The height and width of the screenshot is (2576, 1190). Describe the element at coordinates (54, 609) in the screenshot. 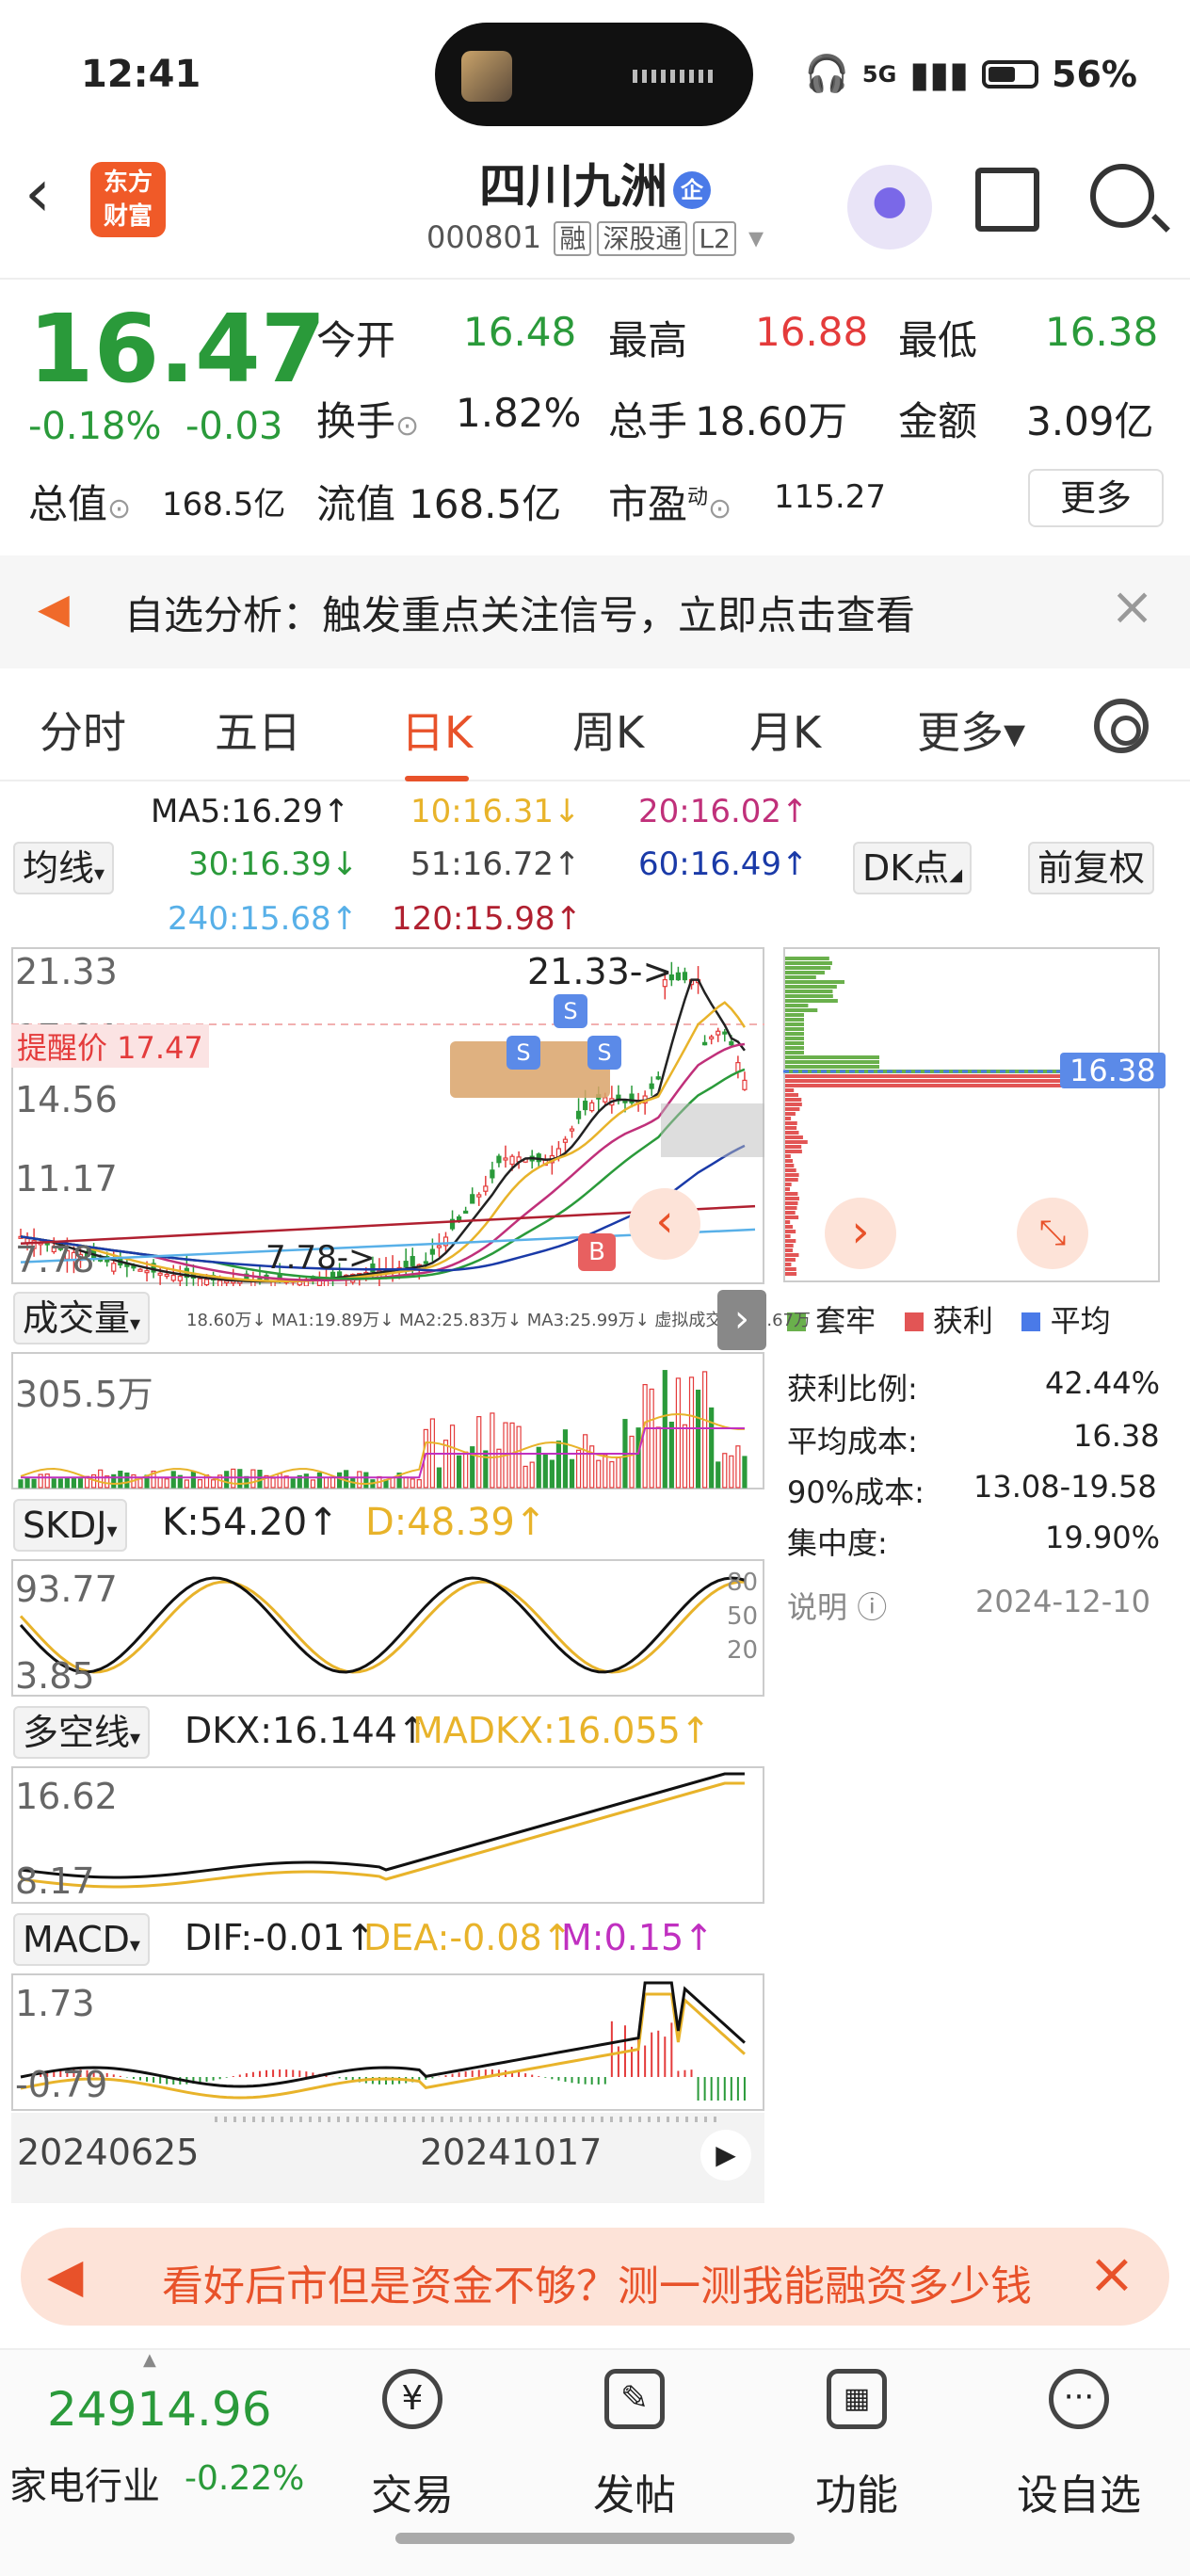

I see `speaker-icon: ◀` at that location.